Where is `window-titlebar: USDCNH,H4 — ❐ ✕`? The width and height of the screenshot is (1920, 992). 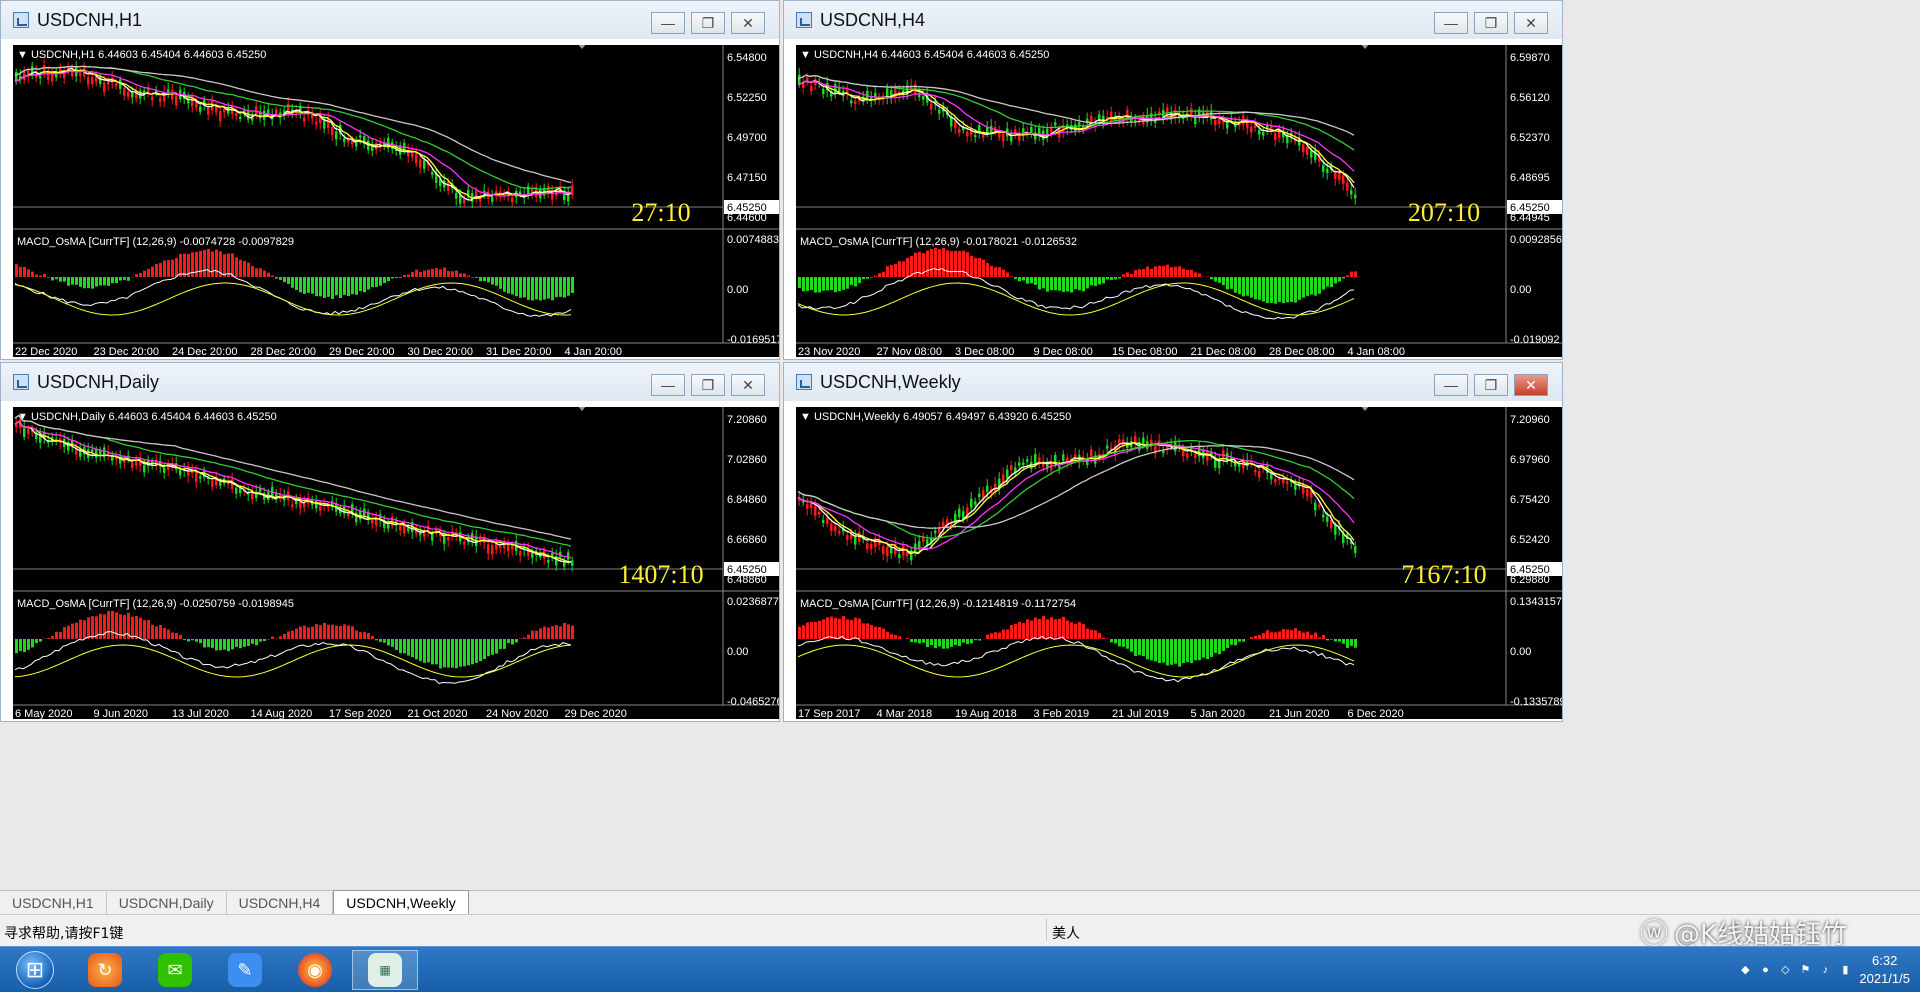
window-titlebar: USDCNH,H4 — ❐ ✕ is located at coordinates (1173, 20).